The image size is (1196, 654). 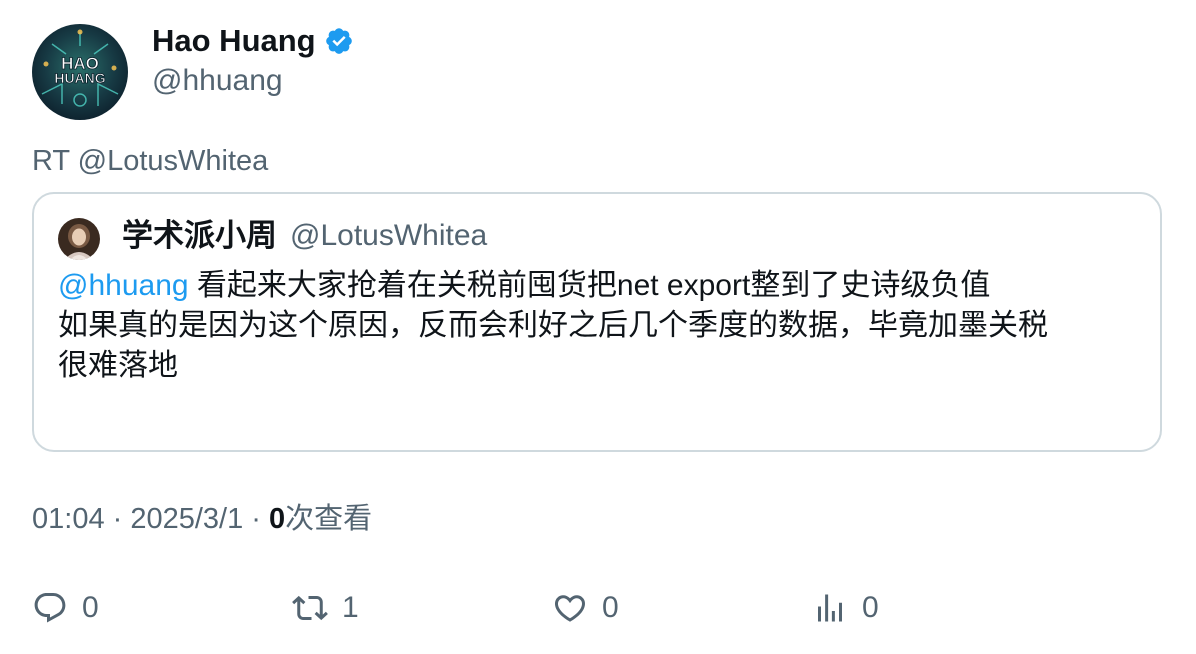 I want to click on views-count: 0, so click(x=277, y=519).